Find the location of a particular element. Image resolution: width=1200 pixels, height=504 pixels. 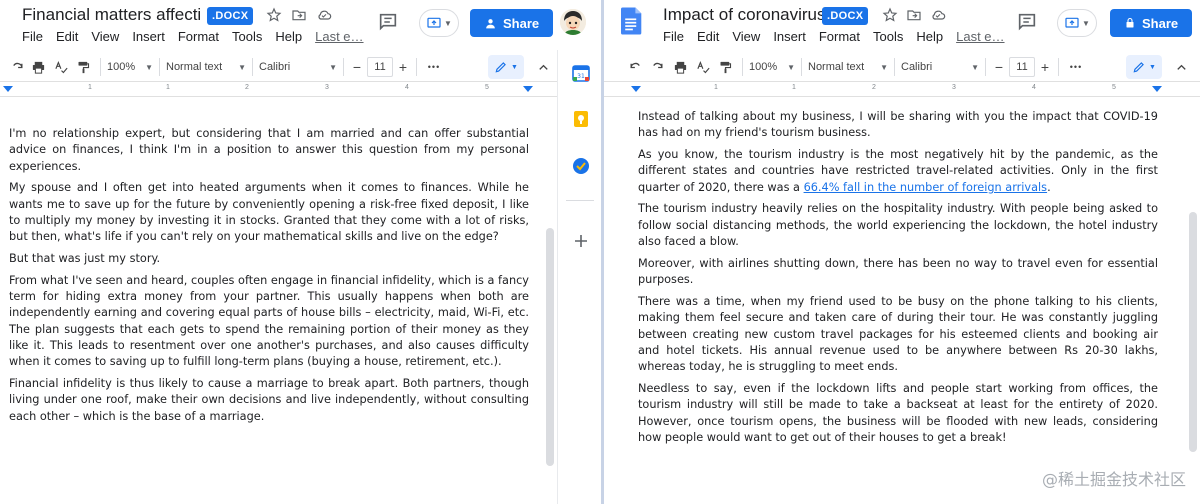

docx-badge: .DOCX is located at coordinates (845, 16).